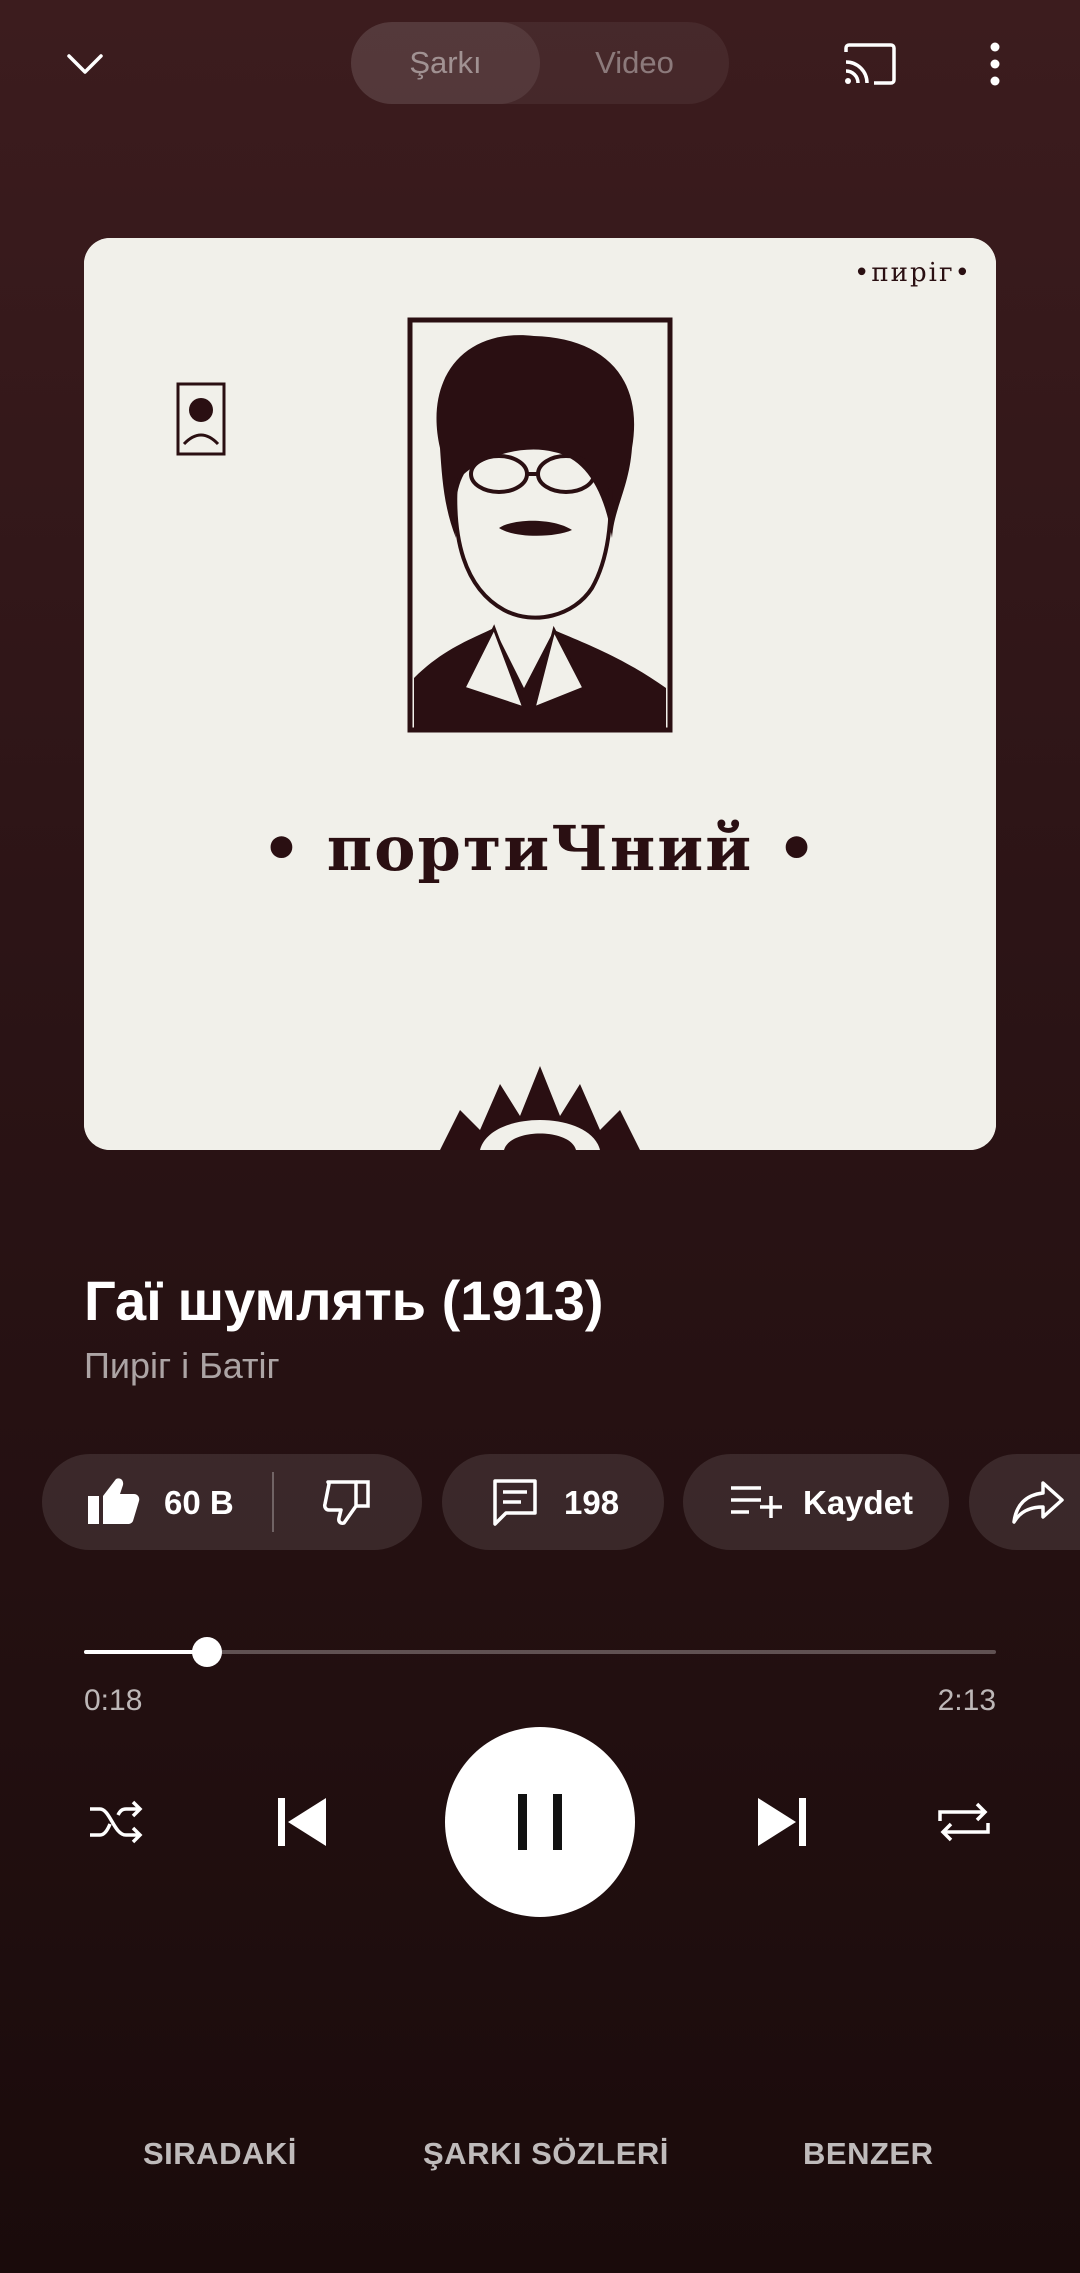  What do you see at coordinates (592, 1502) in the screenshot?
I see `comment-count: 198` at bounding box center [592, 1502].